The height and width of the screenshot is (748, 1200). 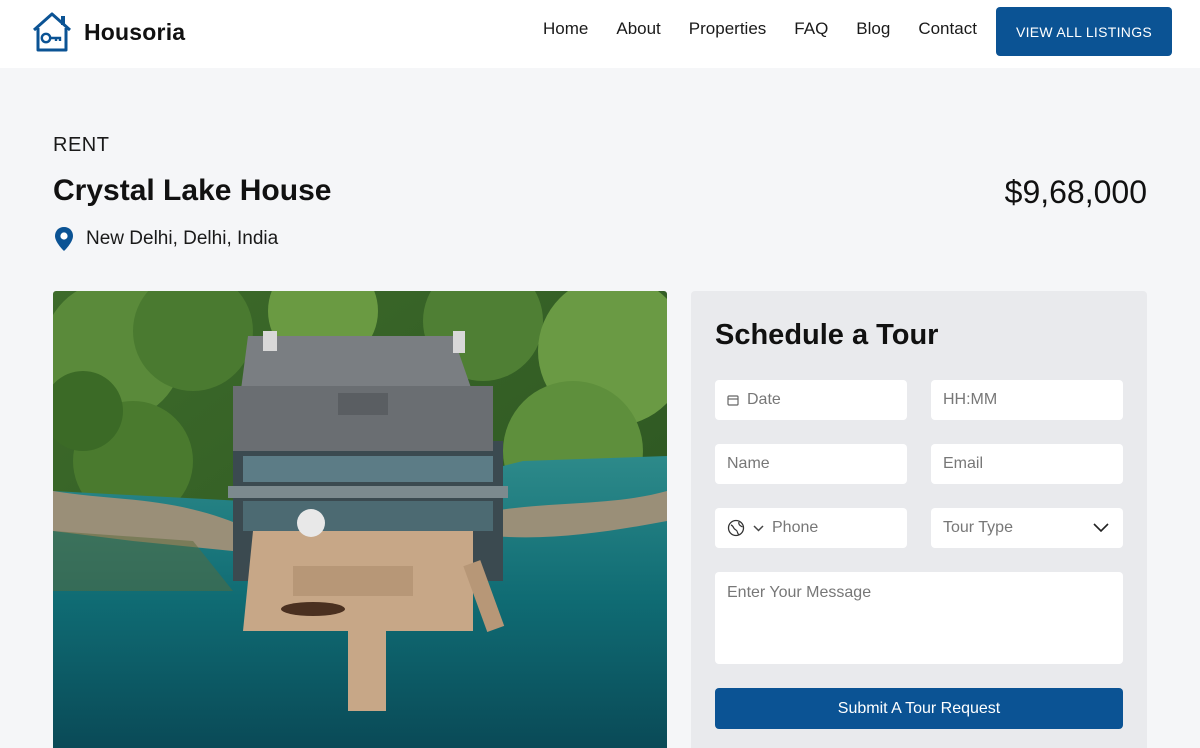 I want to click on email-field: Email, so click(x=1027, y=464).